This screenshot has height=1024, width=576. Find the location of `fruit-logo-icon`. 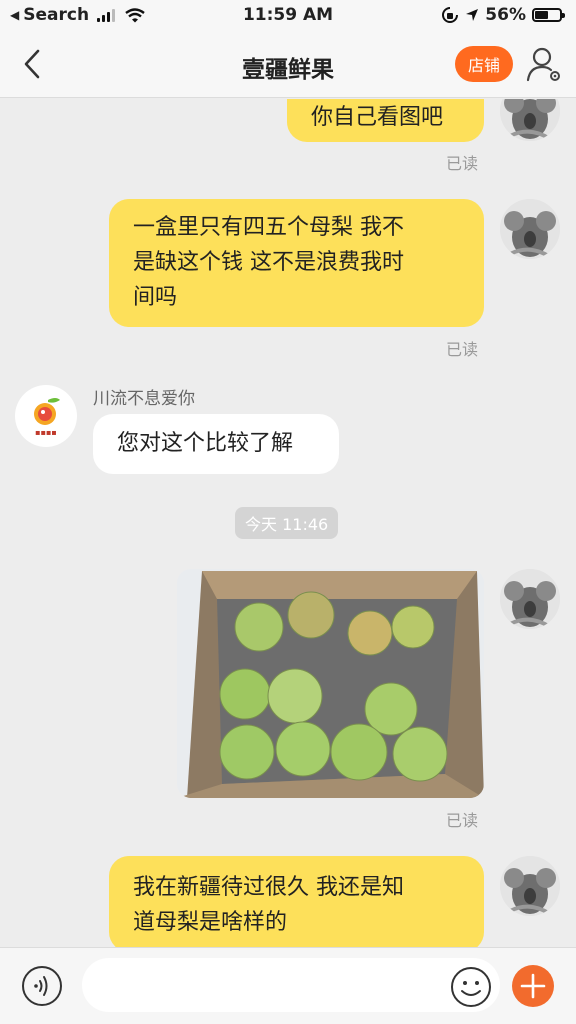

fruit-logo-icon is located at coordinates (47, 411).